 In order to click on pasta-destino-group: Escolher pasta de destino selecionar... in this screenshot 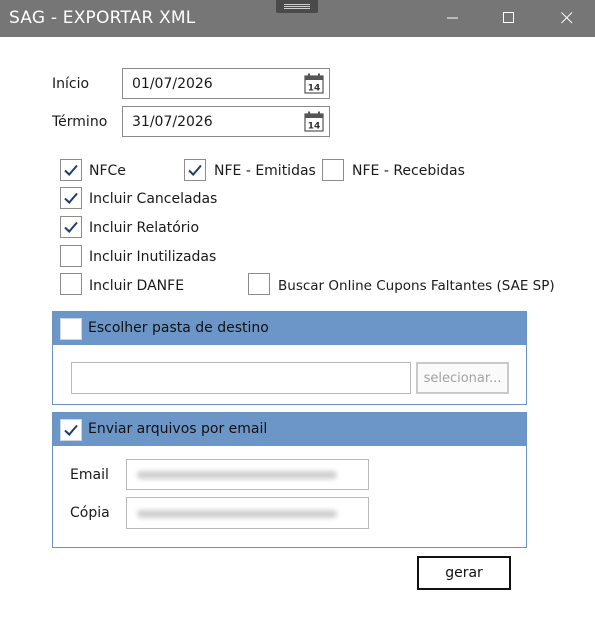, I will do `click(289, 358)`.